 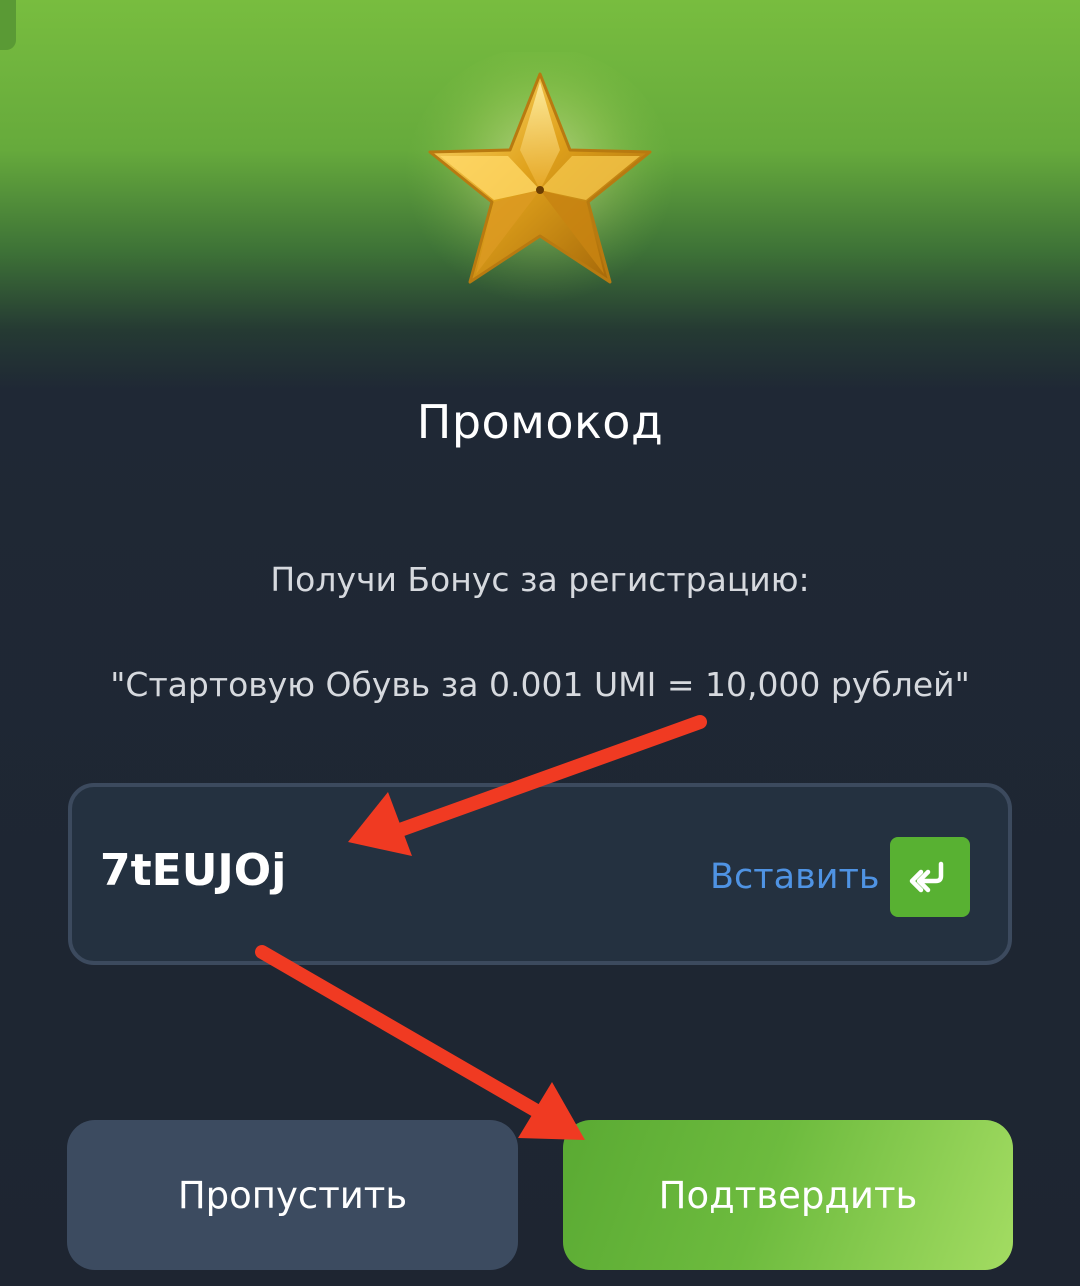 I want to click on paste-link: Вставить, so click(x=794, y=877).